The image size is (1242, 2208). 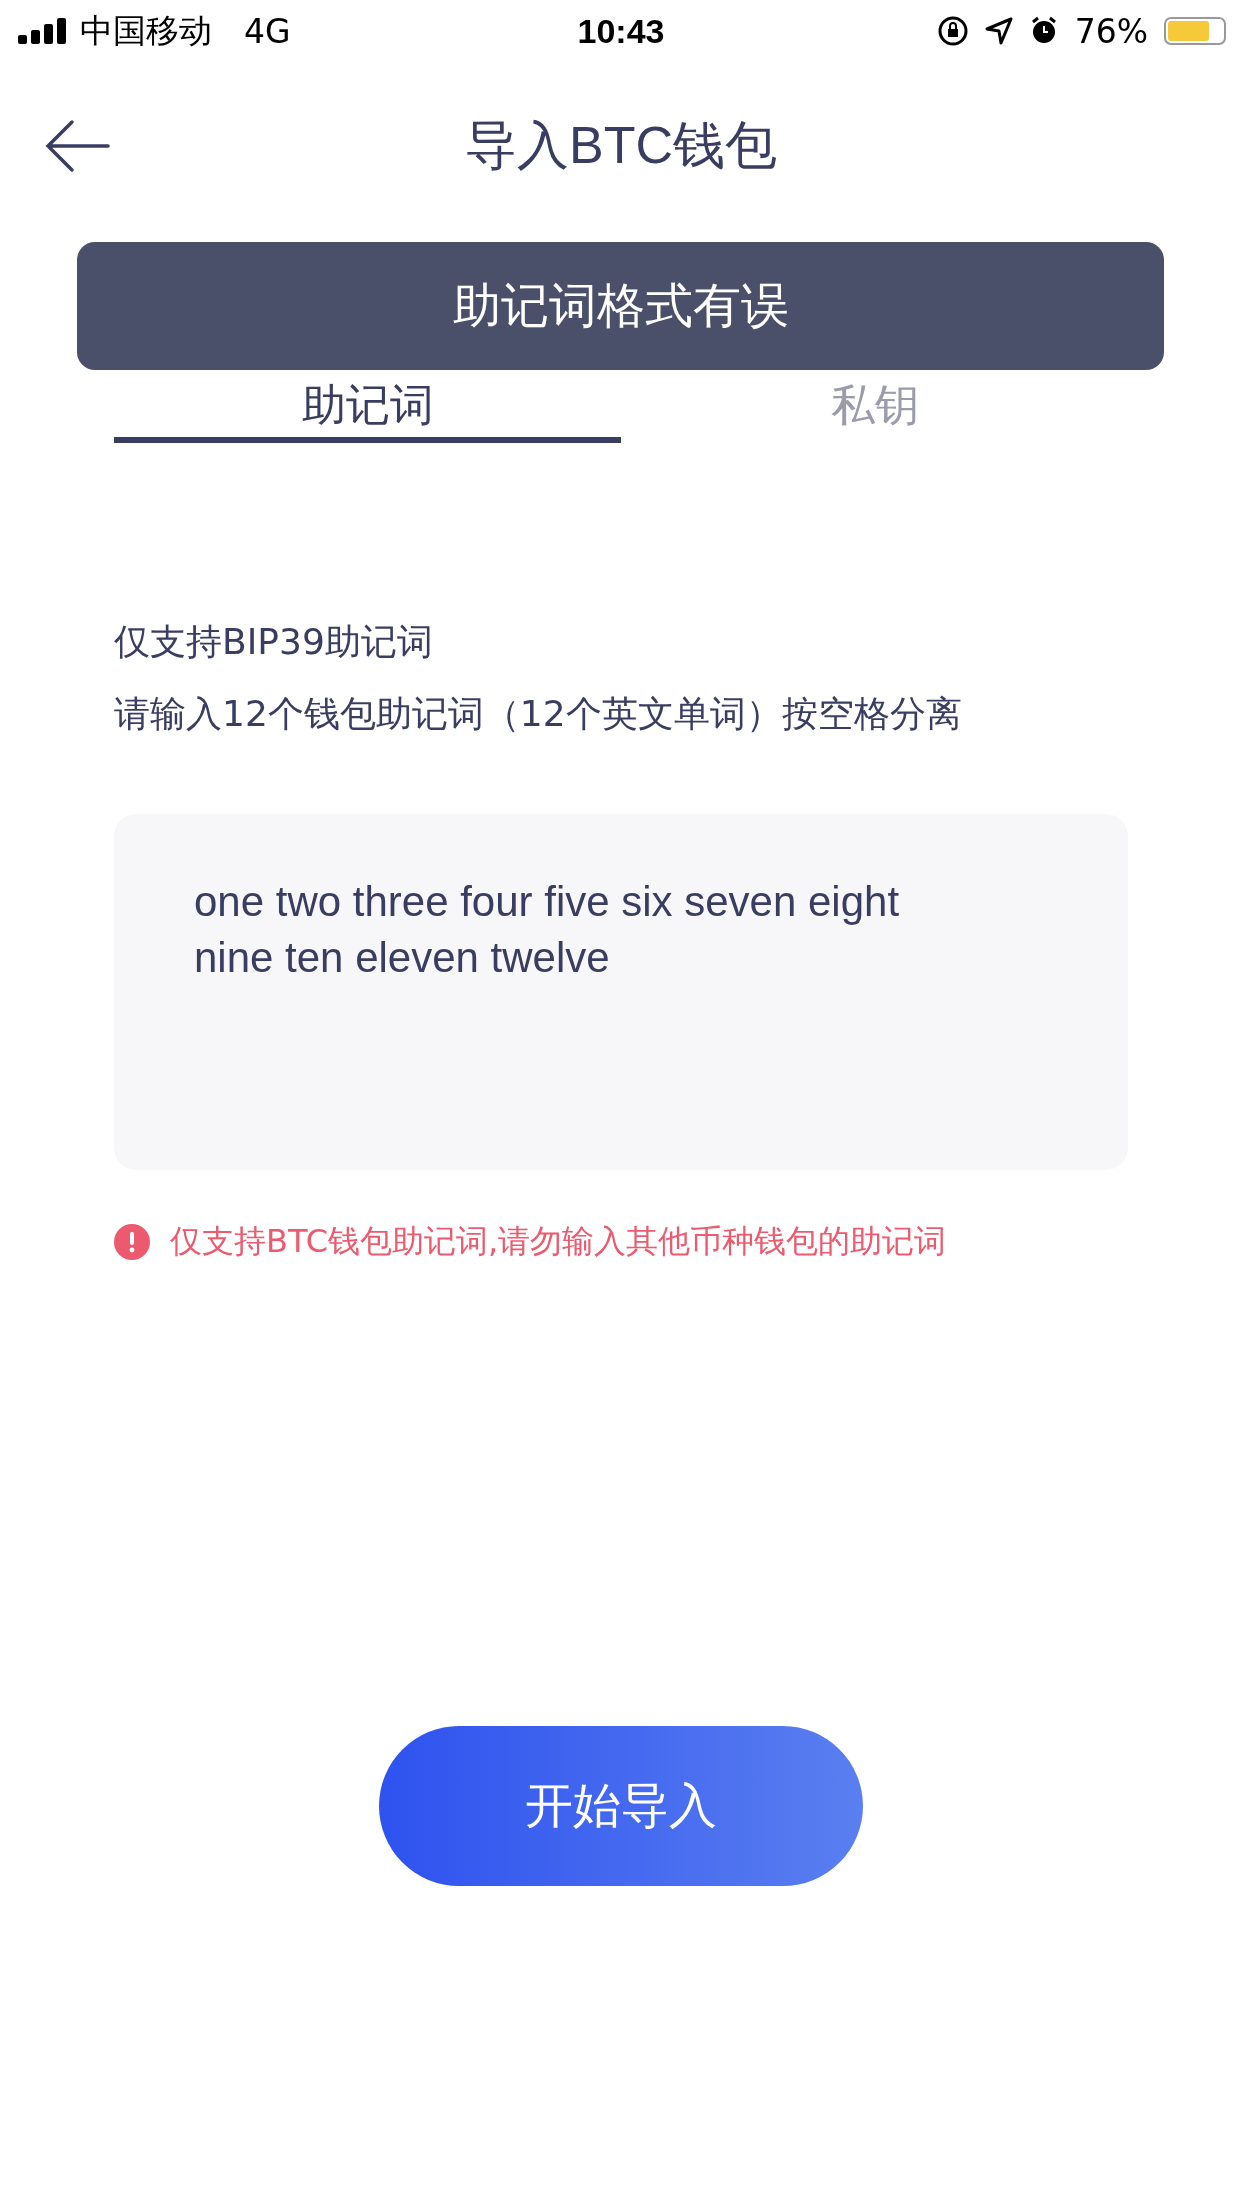 What do you see at coordinates (1195, 31) in the screenshot?
I see `battery-icon` at bounding box center [1195, 31].